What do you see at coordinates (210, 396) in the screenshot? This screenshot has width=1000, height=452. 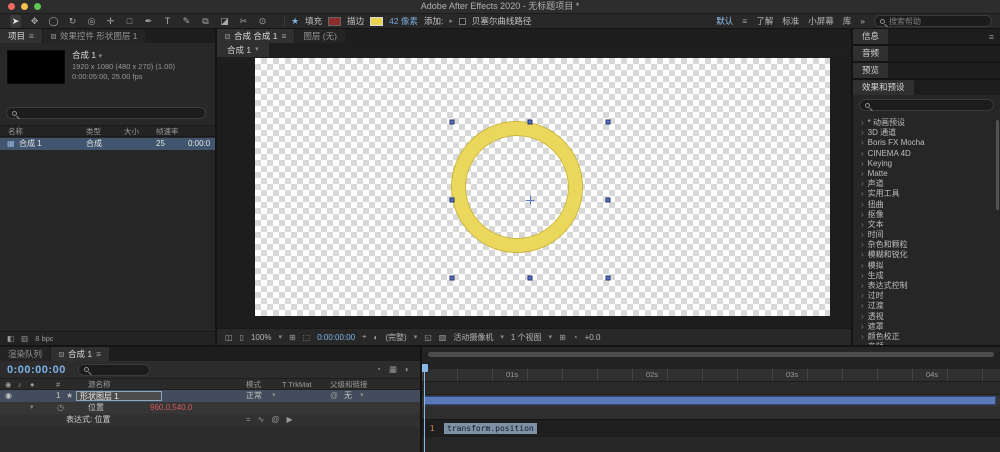 I see `layer-row: ◉ 1 ★ 形状图层 1 正常 ▾ @ 无 ▾` at bounding box center [210, 396].